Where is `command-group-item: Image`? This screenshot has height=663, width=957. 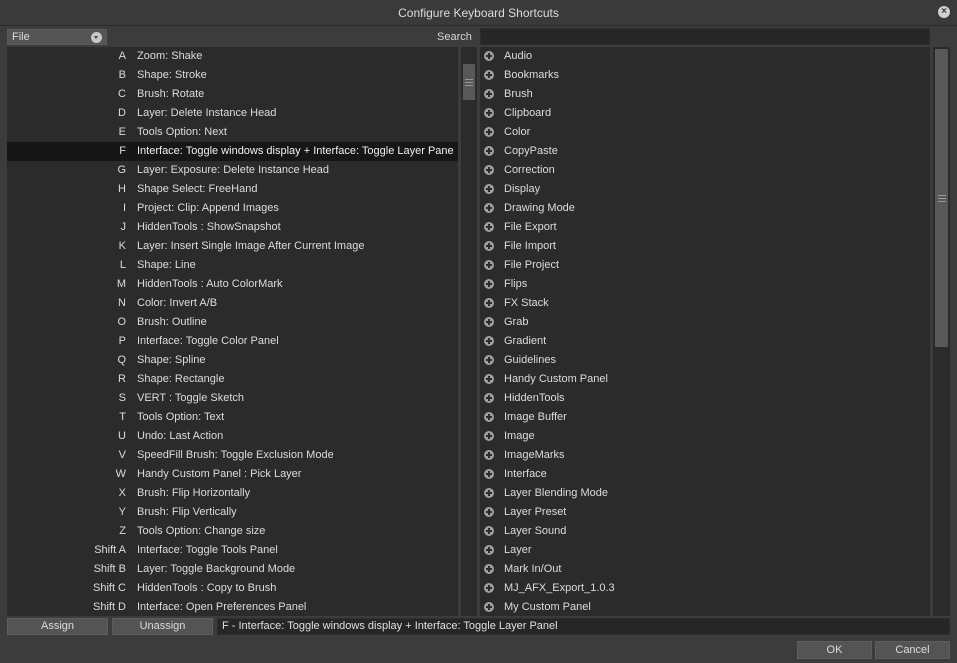
command-group-item: Image is located at coordinates (705, 436).